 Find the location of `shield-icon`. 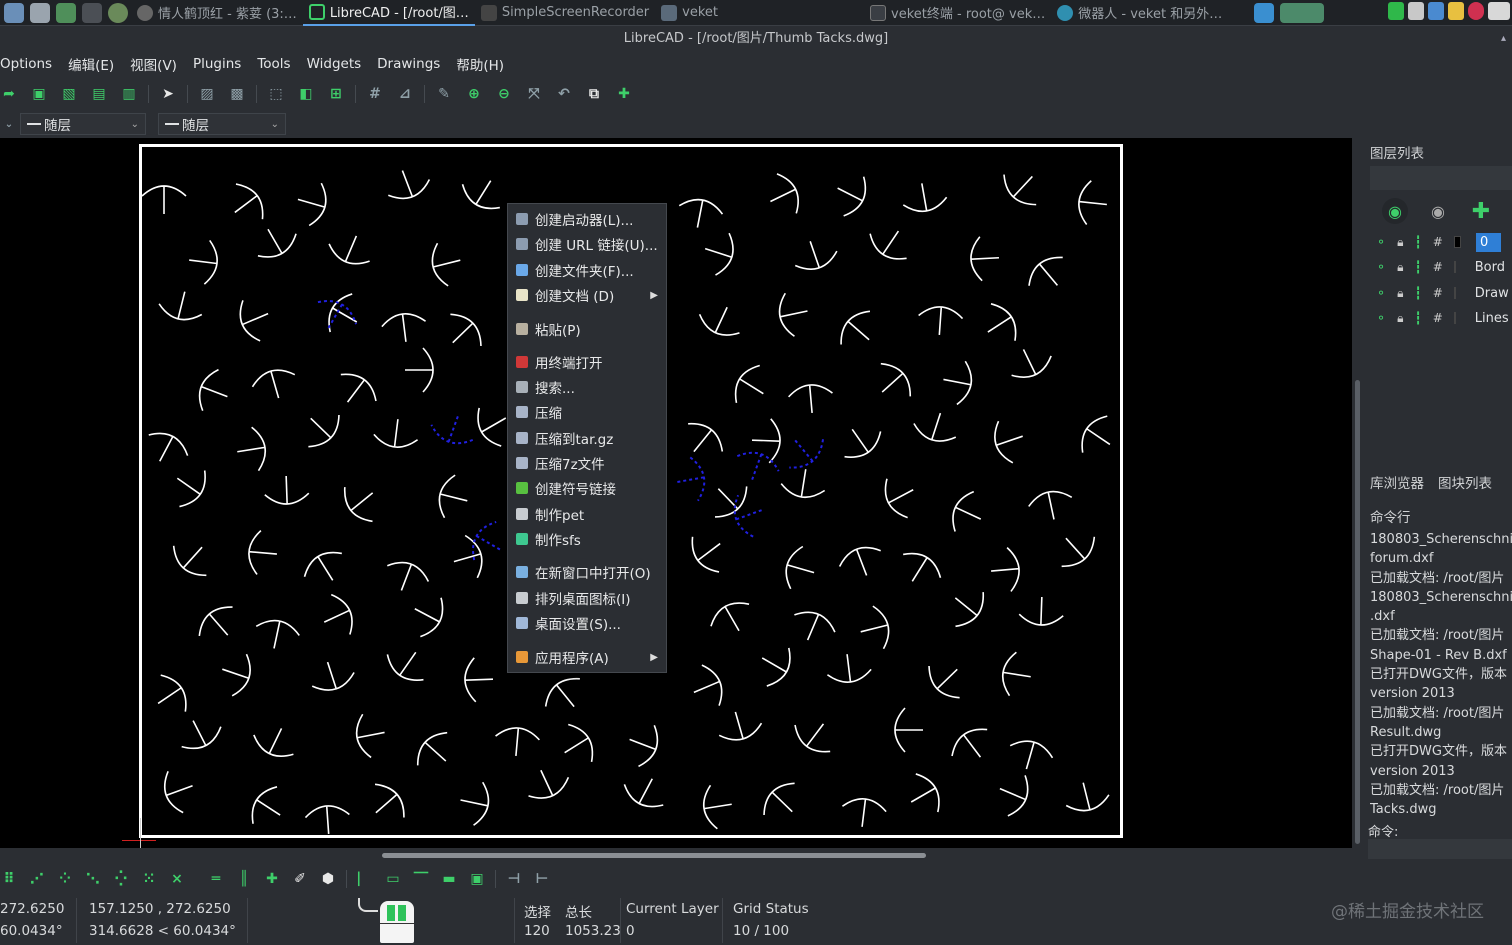

shield-icon is located at coordinates (1396, 11).